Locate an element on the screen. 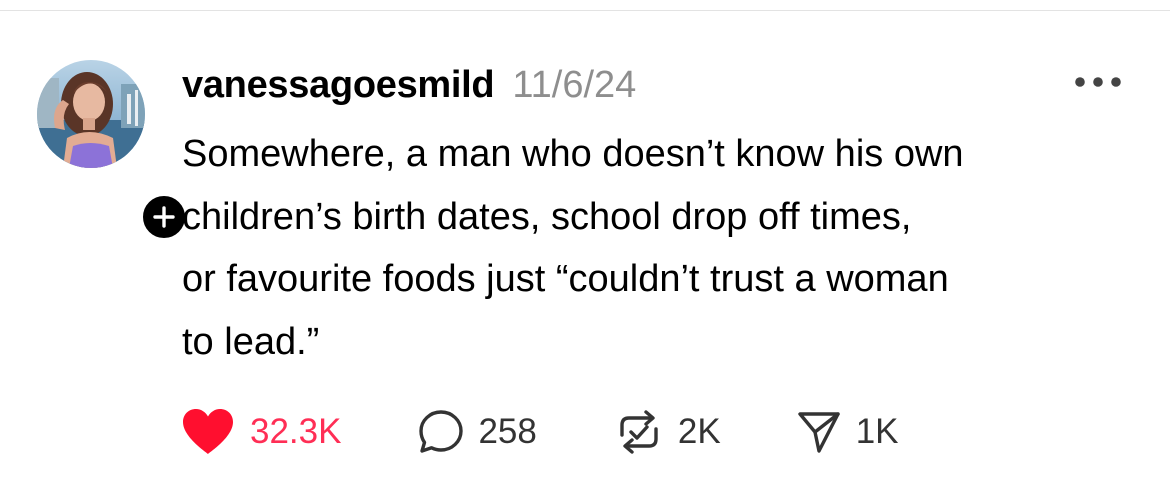  ellipsis-icon is located at coordinates (1098, 82).